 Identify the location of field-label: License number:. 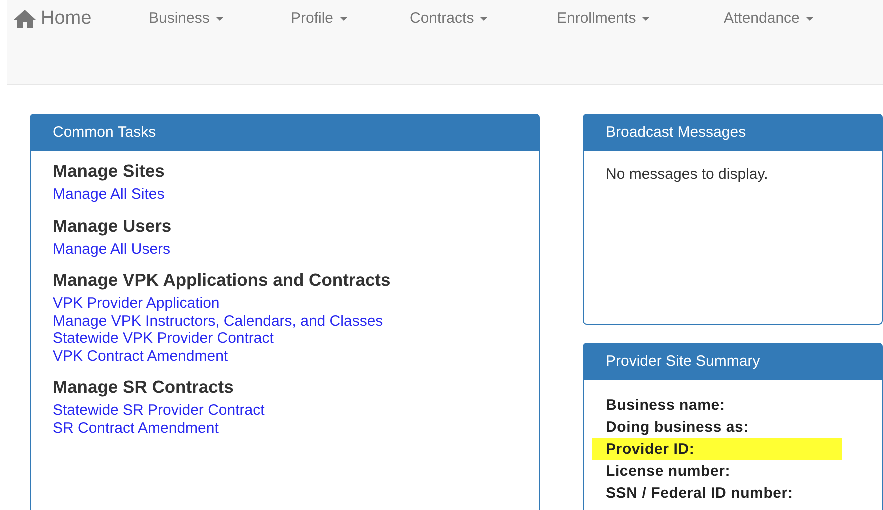
(668, 471).